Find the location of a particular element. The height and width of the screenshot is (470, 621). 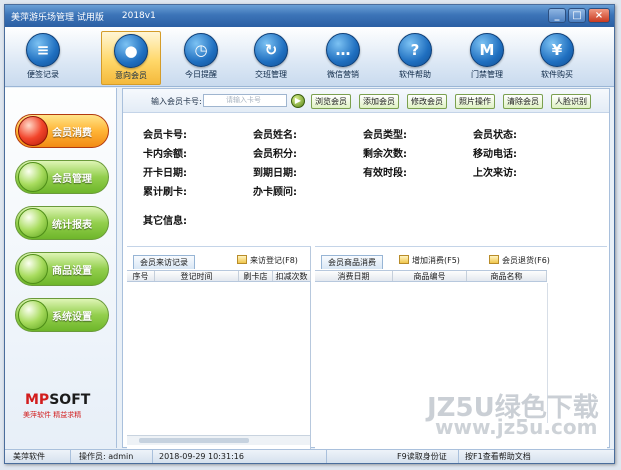

yen-icon: ¥ is located at coordinates (557, 50).